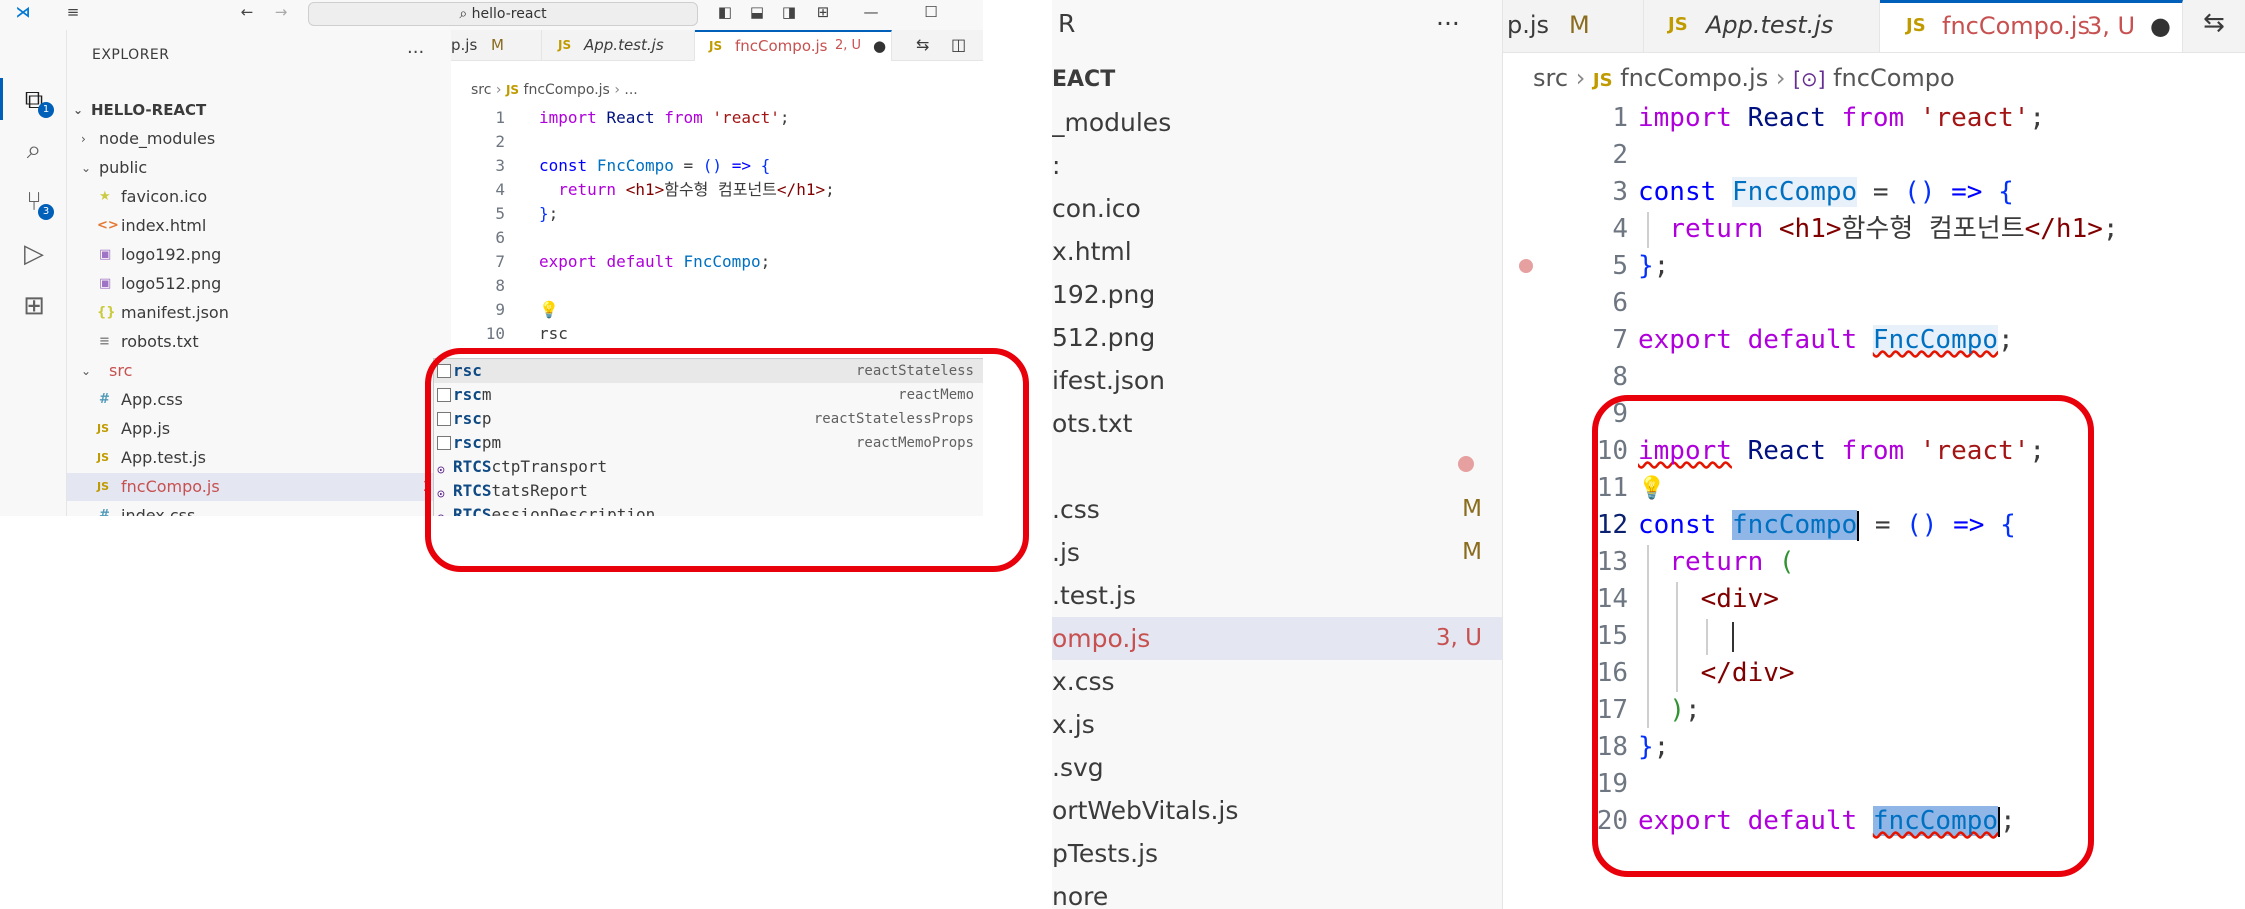 This screenshot has width=2245, height=909. I want to click on tree-row: 192.png, so click(1277, 294).